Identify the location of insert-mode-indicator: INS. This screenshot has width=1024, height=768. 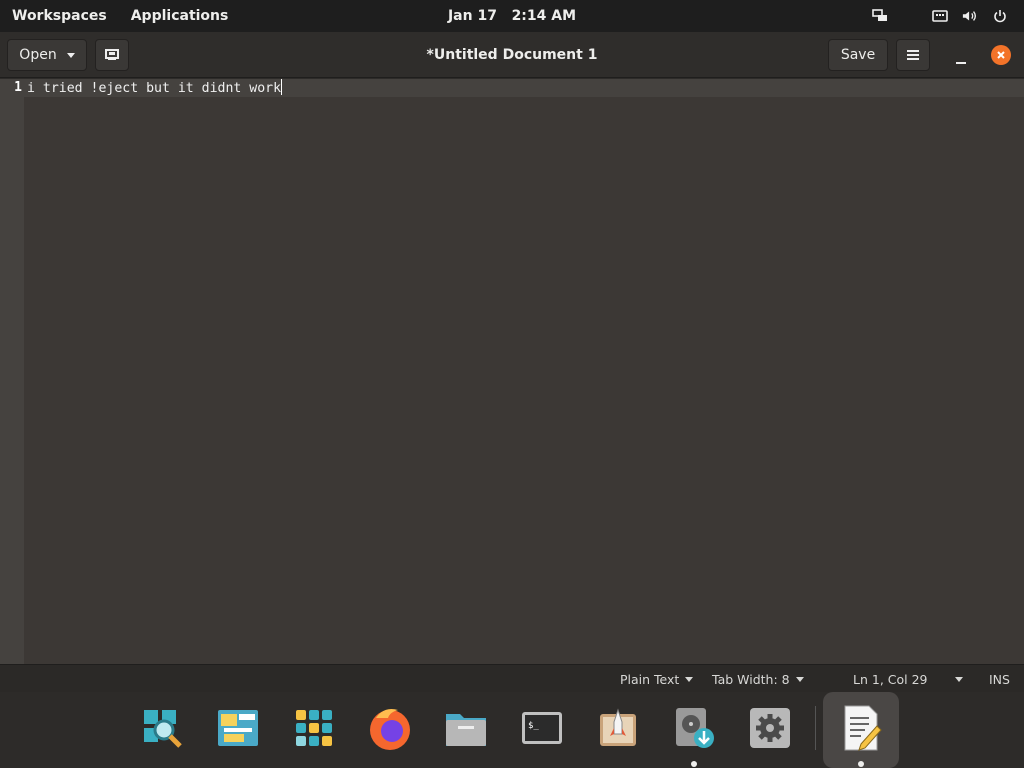
(999, 679).